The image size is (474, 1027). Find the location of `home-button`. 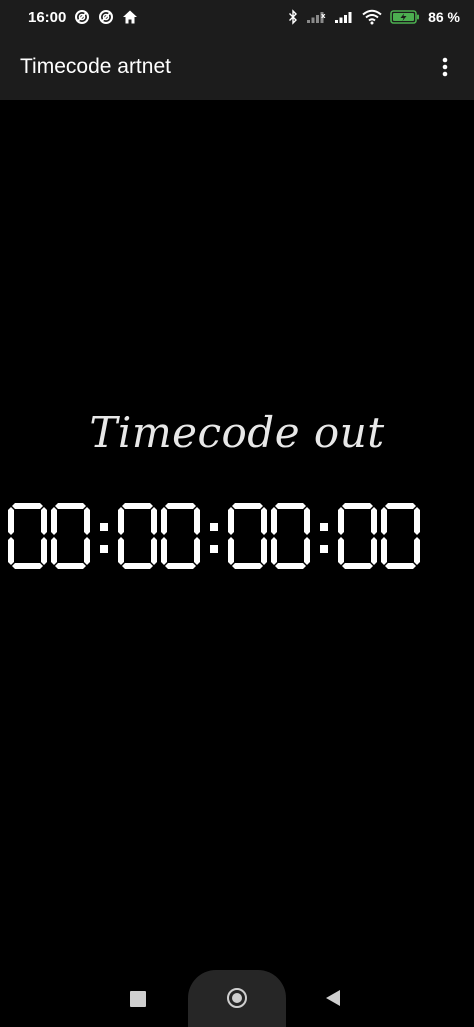

home-button is located at coordinates (237, 998).